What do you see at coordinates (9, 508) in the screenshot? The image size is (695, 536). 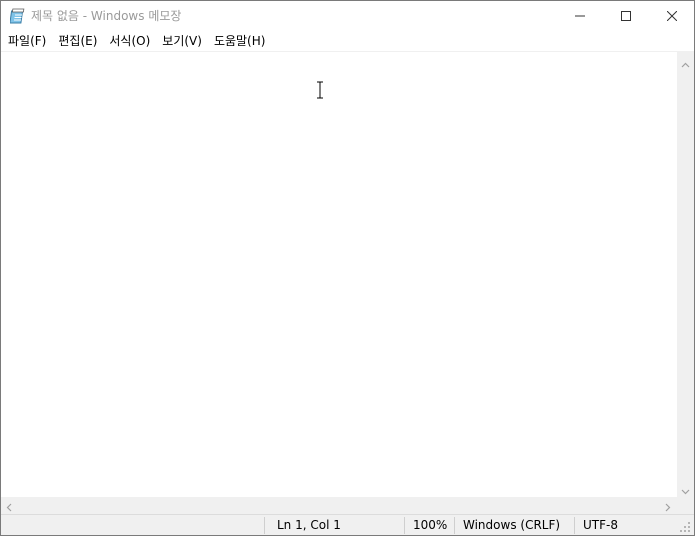 I see `scroll-left-icon` at bounding box center [9, 508].